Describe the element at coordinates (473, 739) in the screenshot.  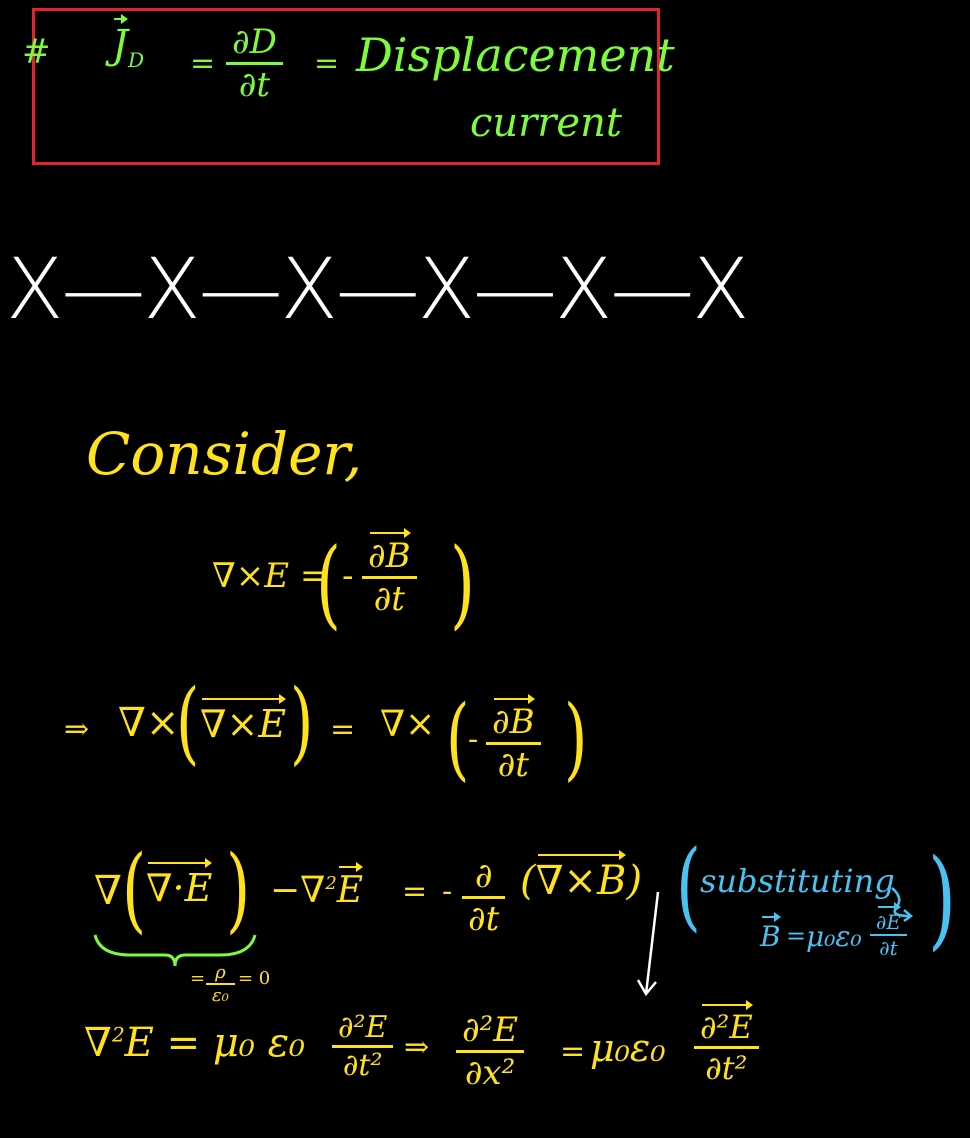
I see `eq2-minus: -` at that location.